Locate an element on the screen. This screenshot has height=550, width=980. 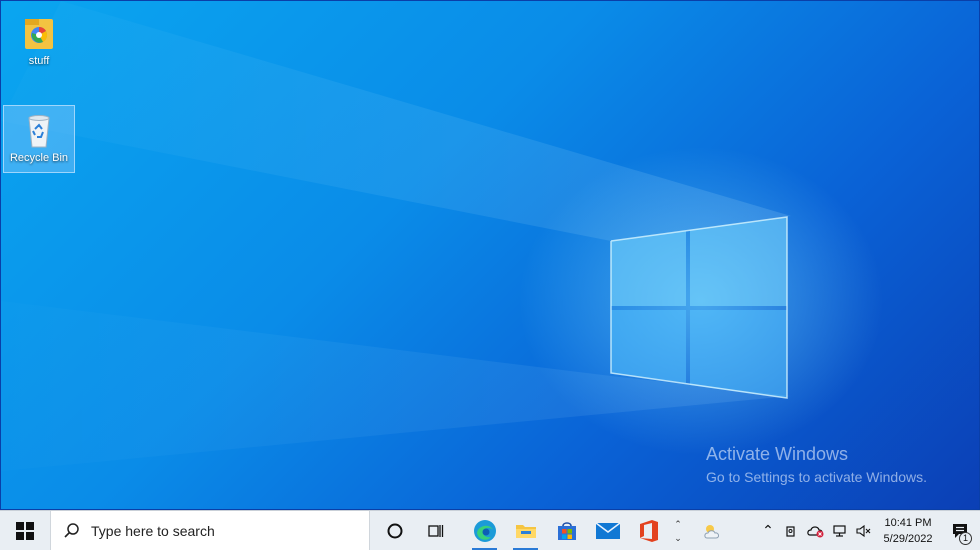
taskbar-scroll-buttons: ⌃ ⌄ is located at coordinates (678, 530).